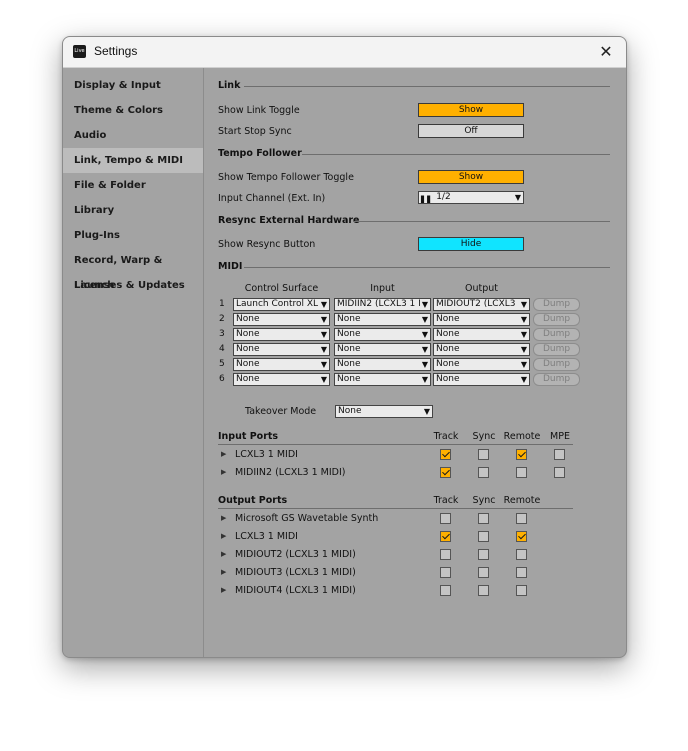 Image resolution: width=688 pixels, height=751 pixels. I want to click on sidebar-item-library: Library, so click(133, 210).